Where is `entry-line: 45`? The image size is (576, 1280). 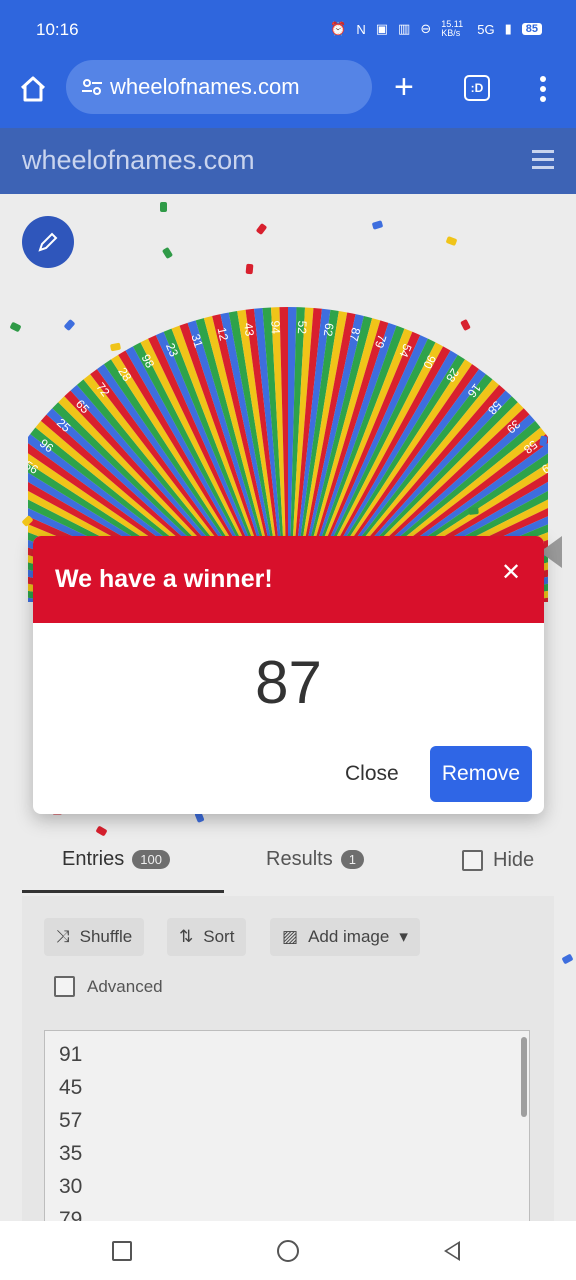 entry-line: 45 is located at coordinates (71, 1087).